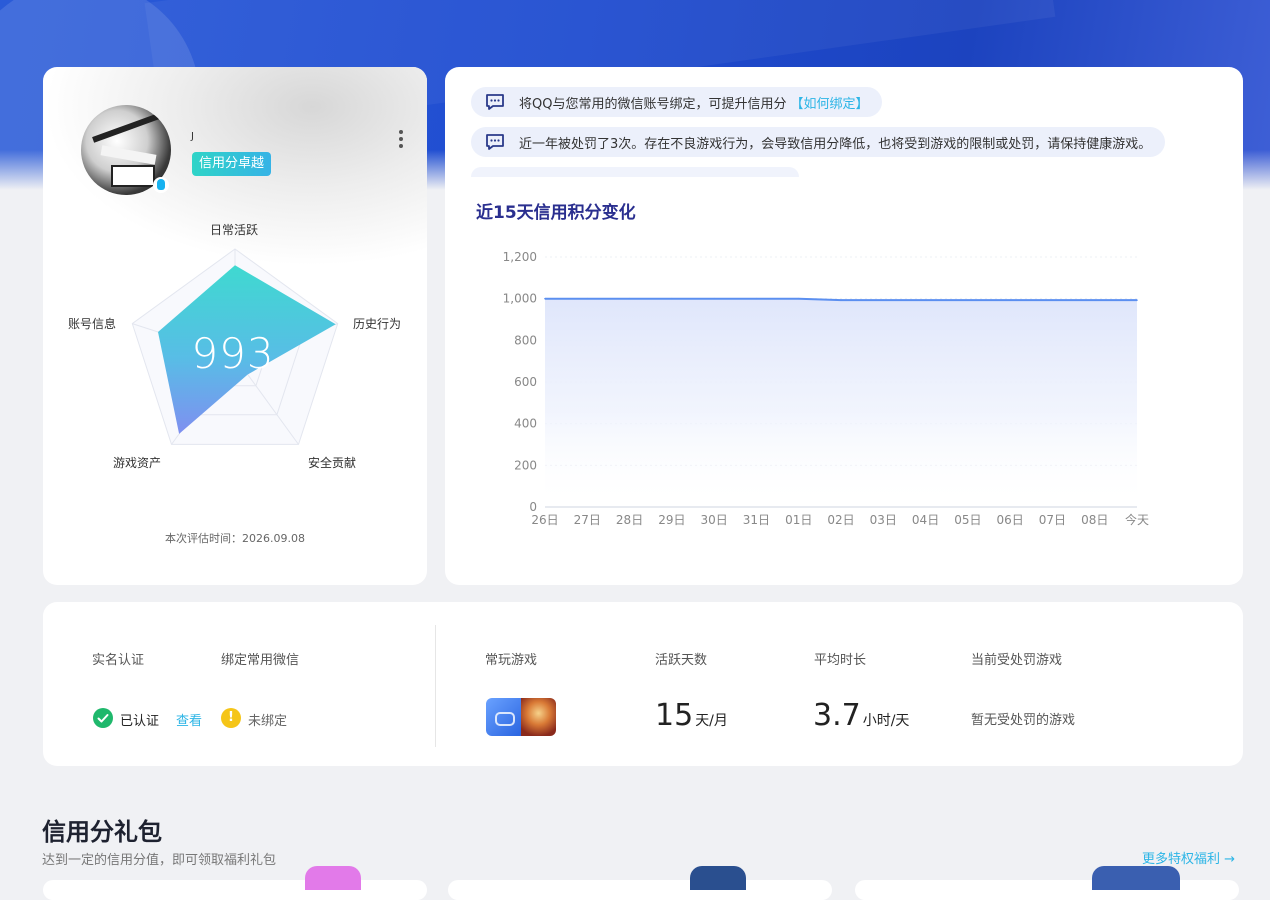  What do you see at coordinates (756, 520) in the screenshot?
I see `x-tick-label: 31日` at bounding box center [756, 520].